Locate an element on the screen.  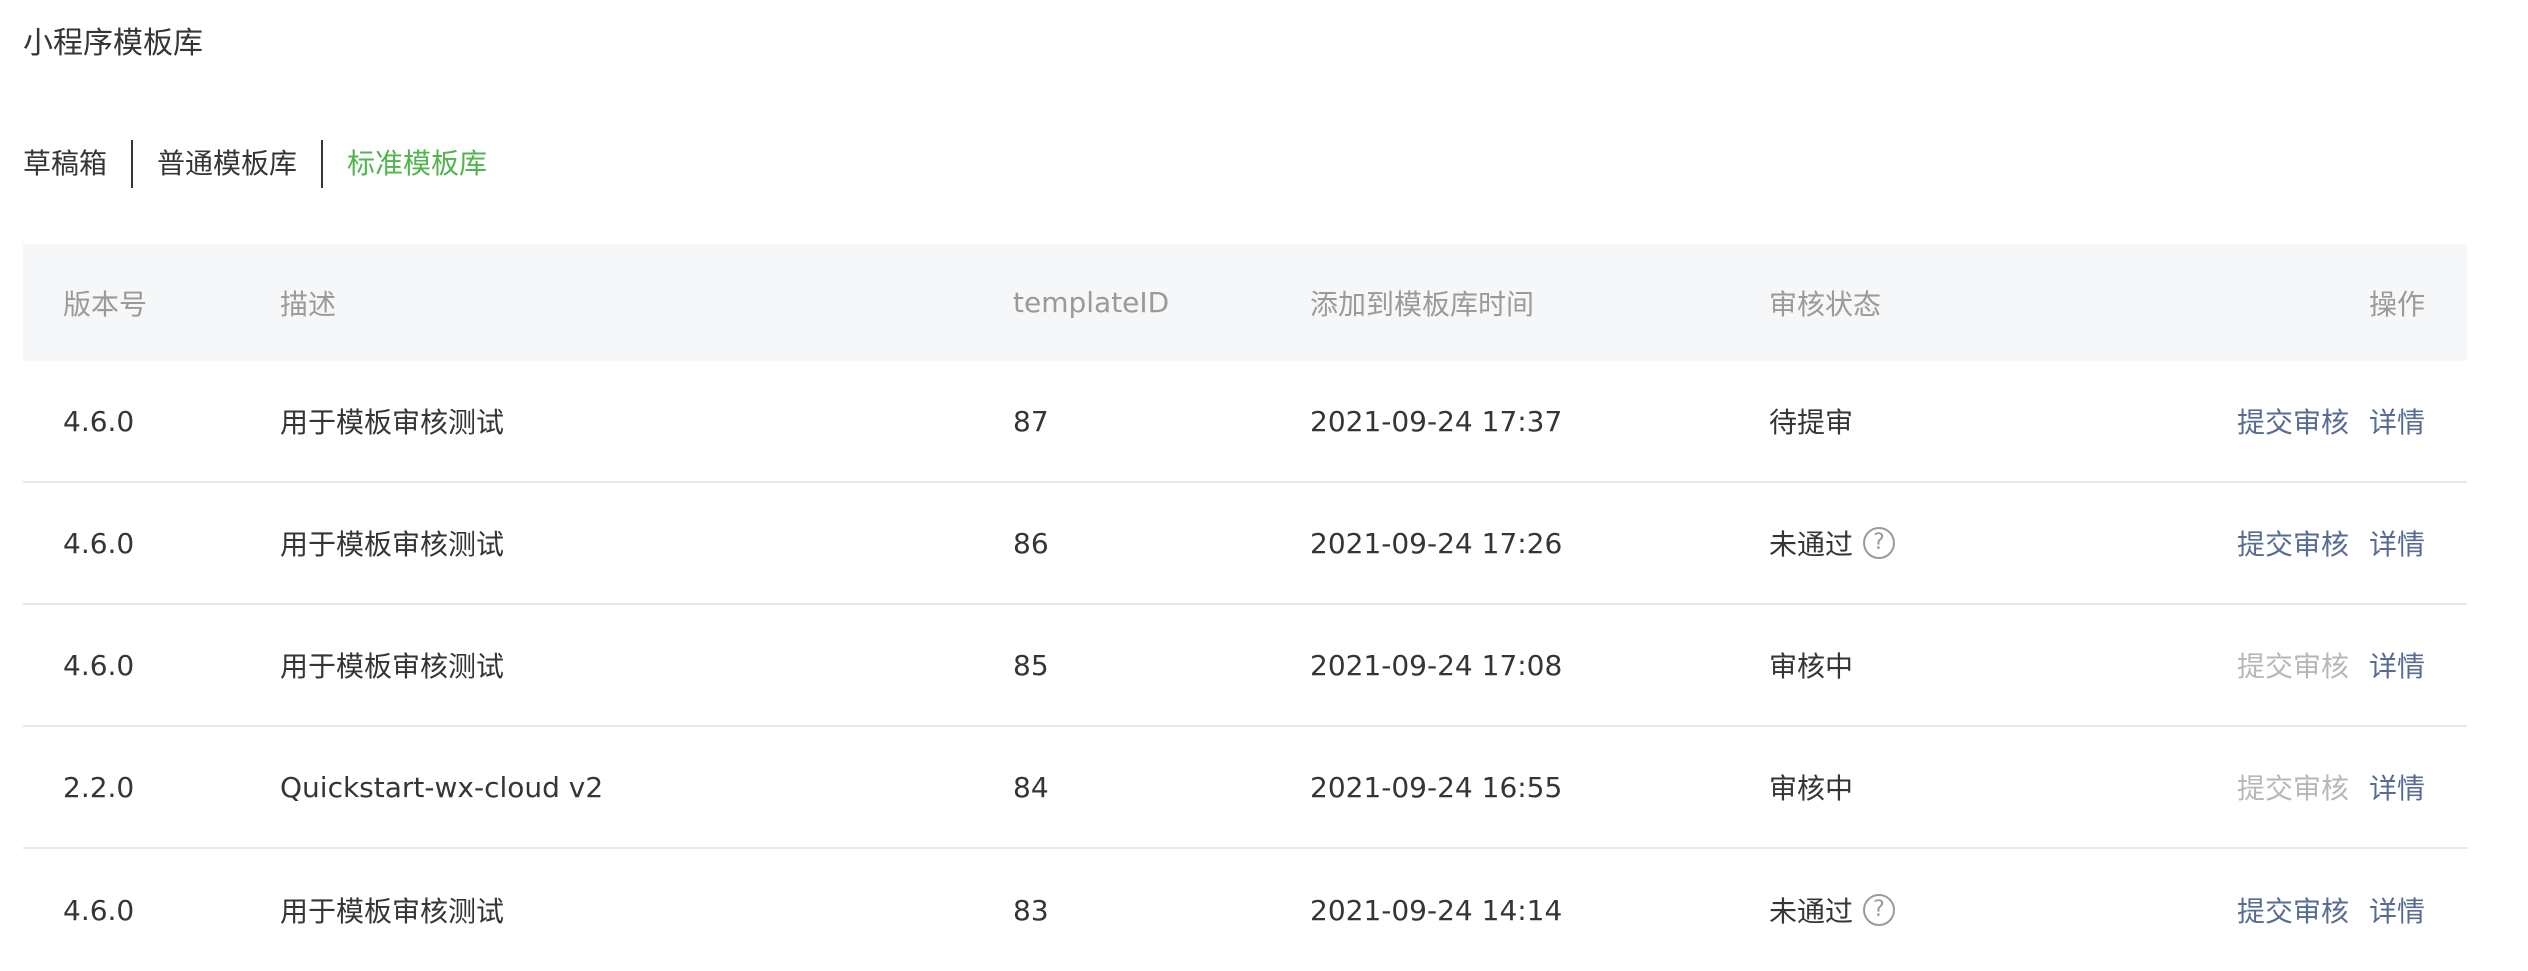
header-description: 描述 is located at coordinates (308, 304).